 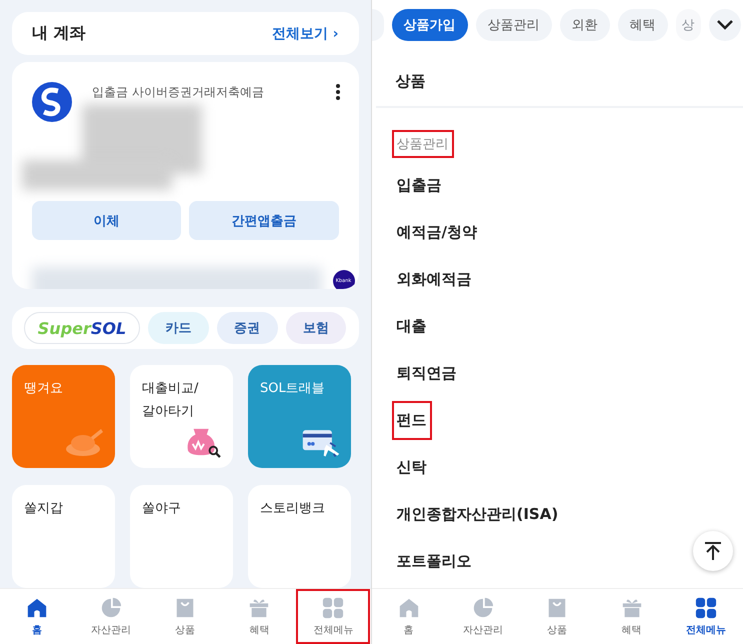 I want to click on tile-label: 땡겨요, so click(x=43, y=388).